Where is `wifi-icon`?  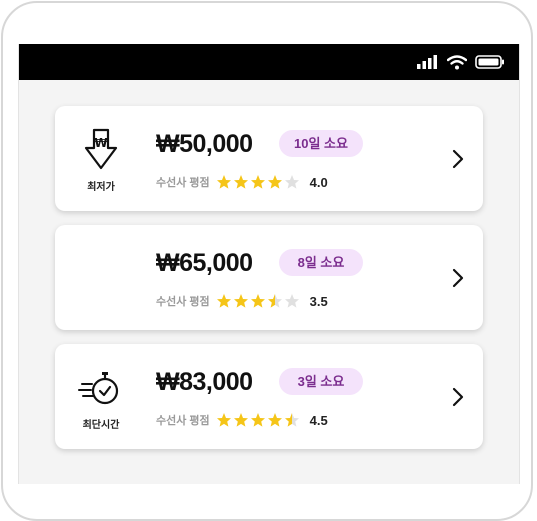 wifi-icon is located at coordinates (457, 61).